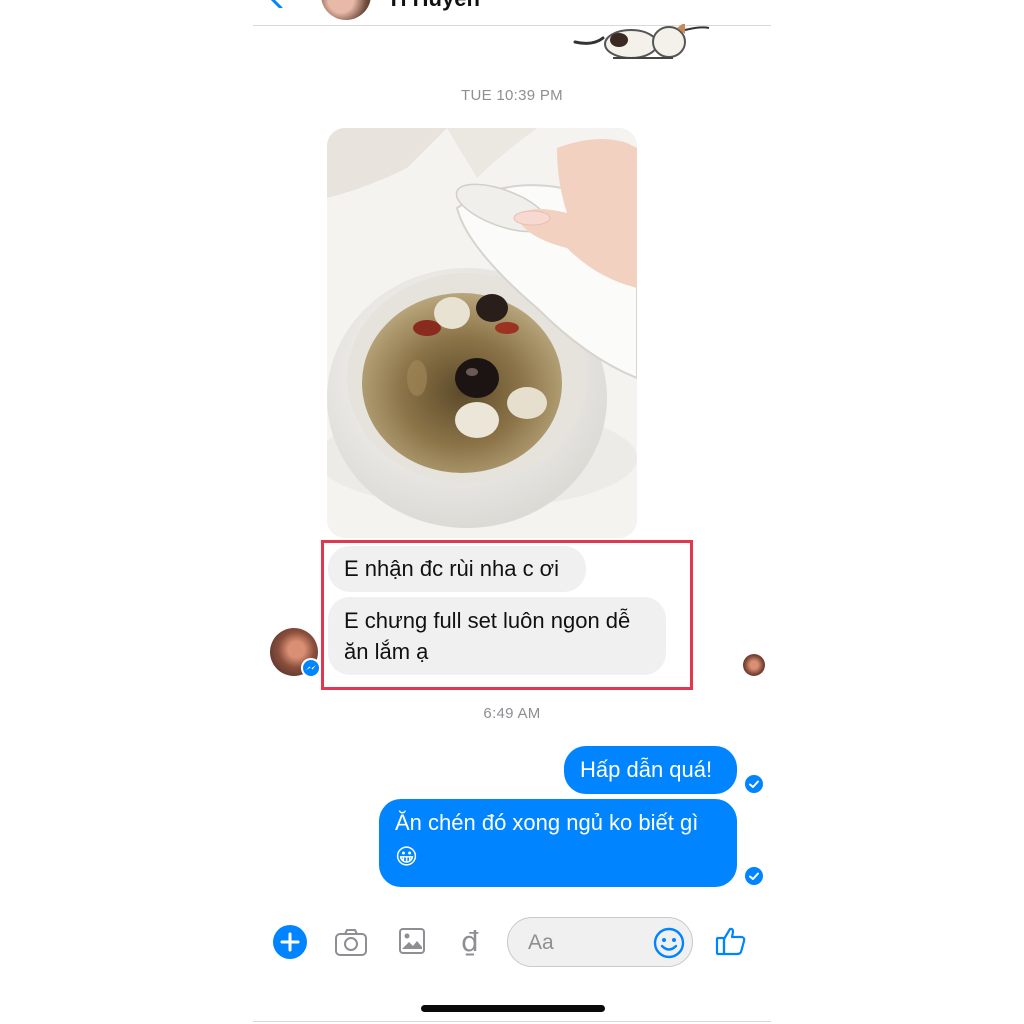 The width and height of the screenshot is (1024, 1024). Describe the element at coordinates (290, 942) in the screenshot. I see `plus-circle-icon` at that location.